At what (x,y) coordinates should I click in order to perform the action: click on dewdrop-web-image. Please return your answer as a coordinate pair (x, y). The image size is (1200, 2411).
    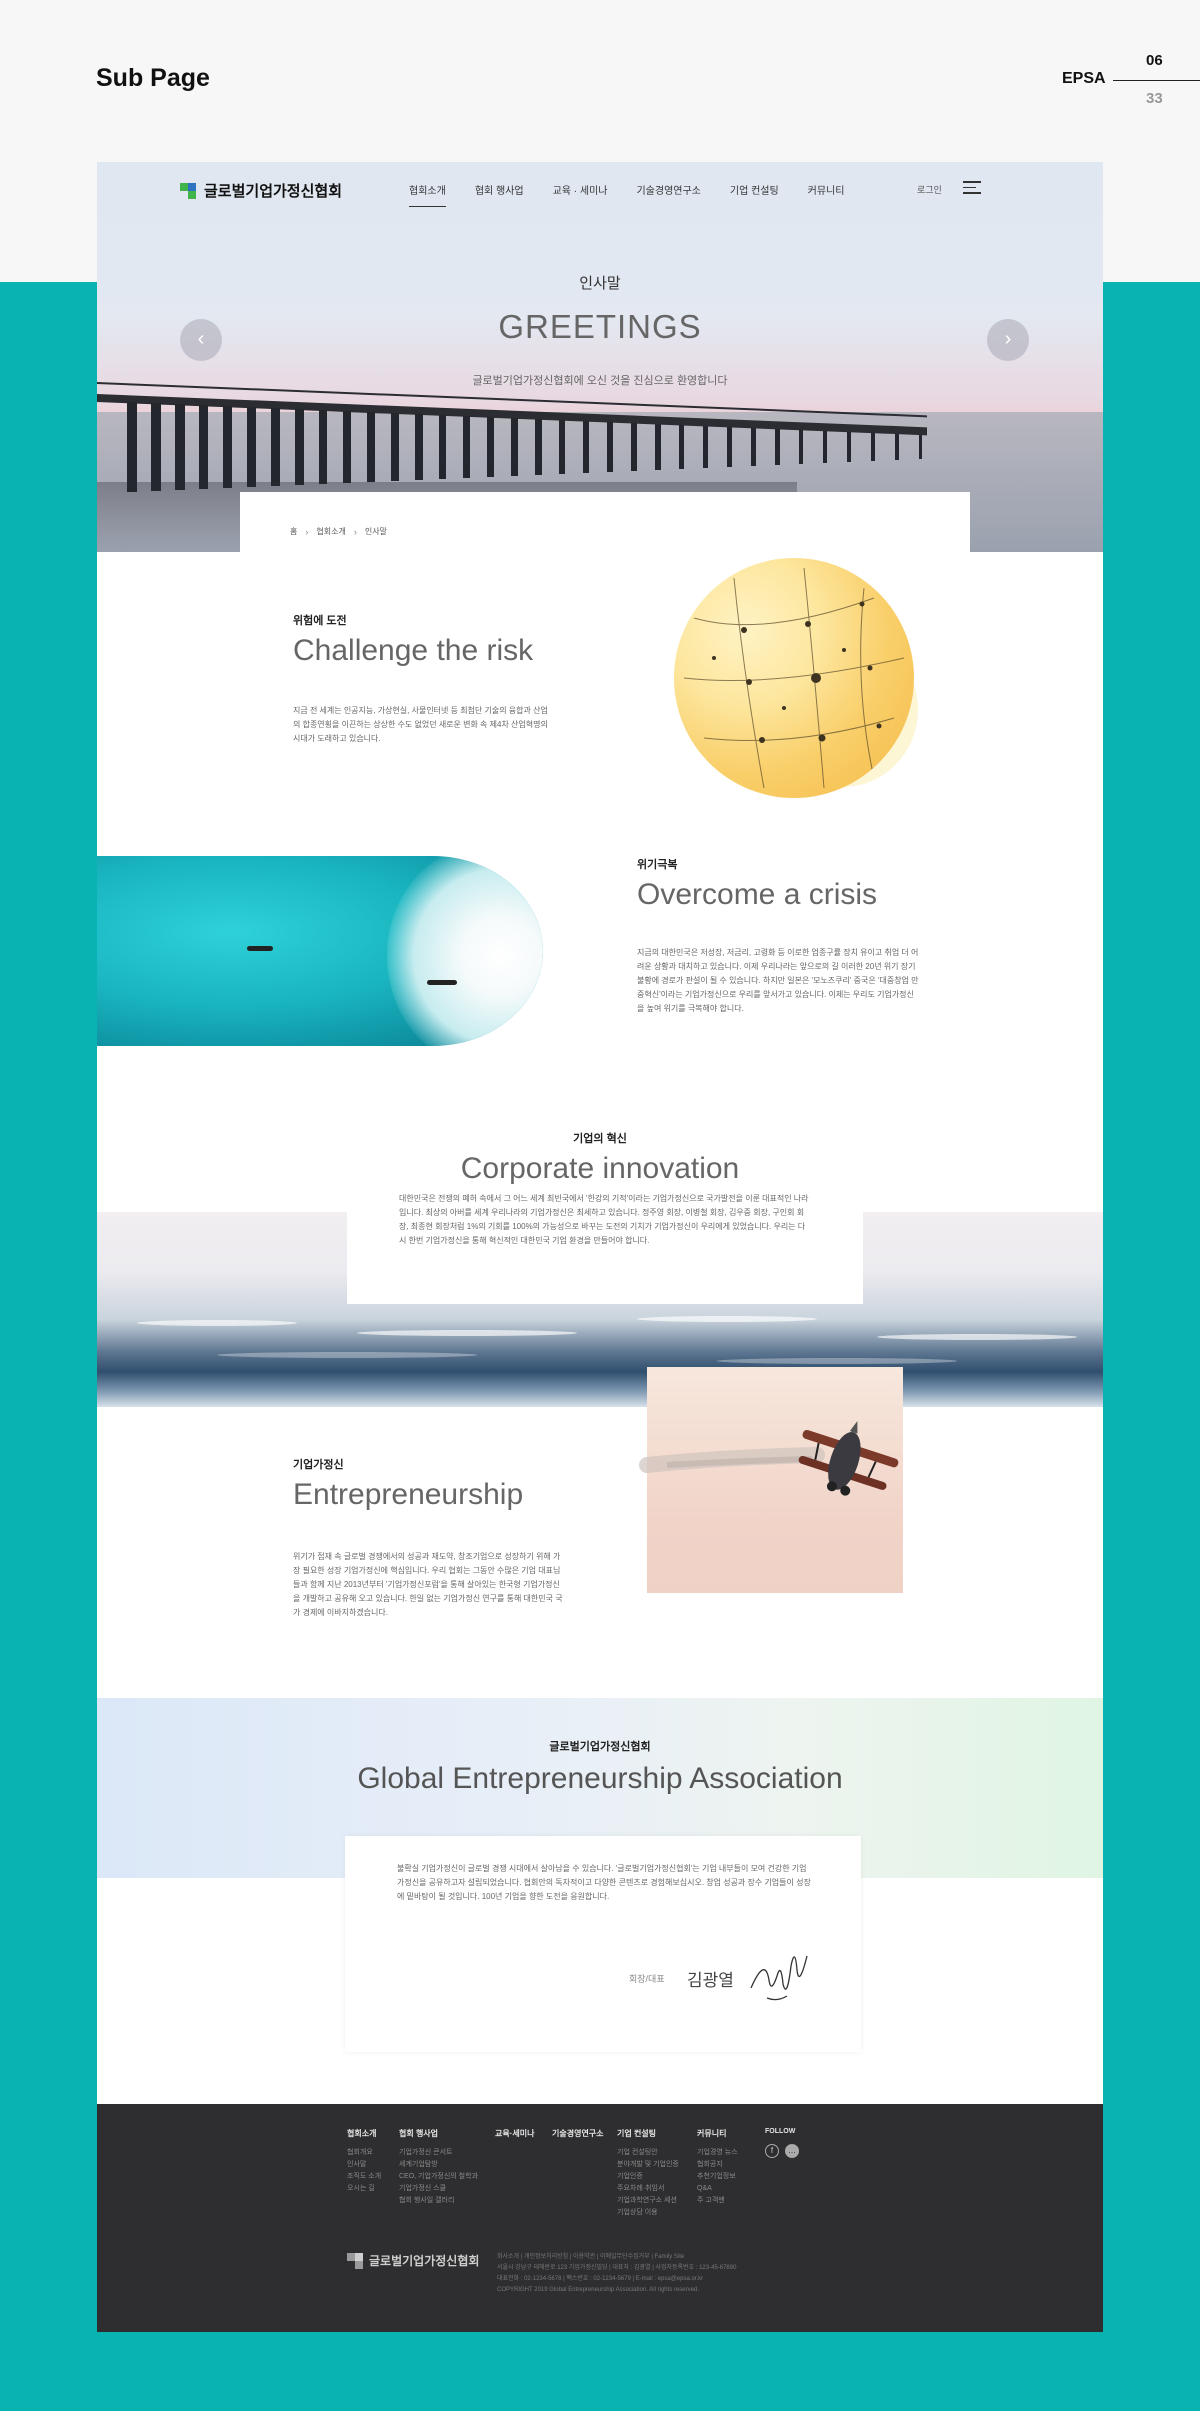
    Looking at the image, I should click on (794, 678).